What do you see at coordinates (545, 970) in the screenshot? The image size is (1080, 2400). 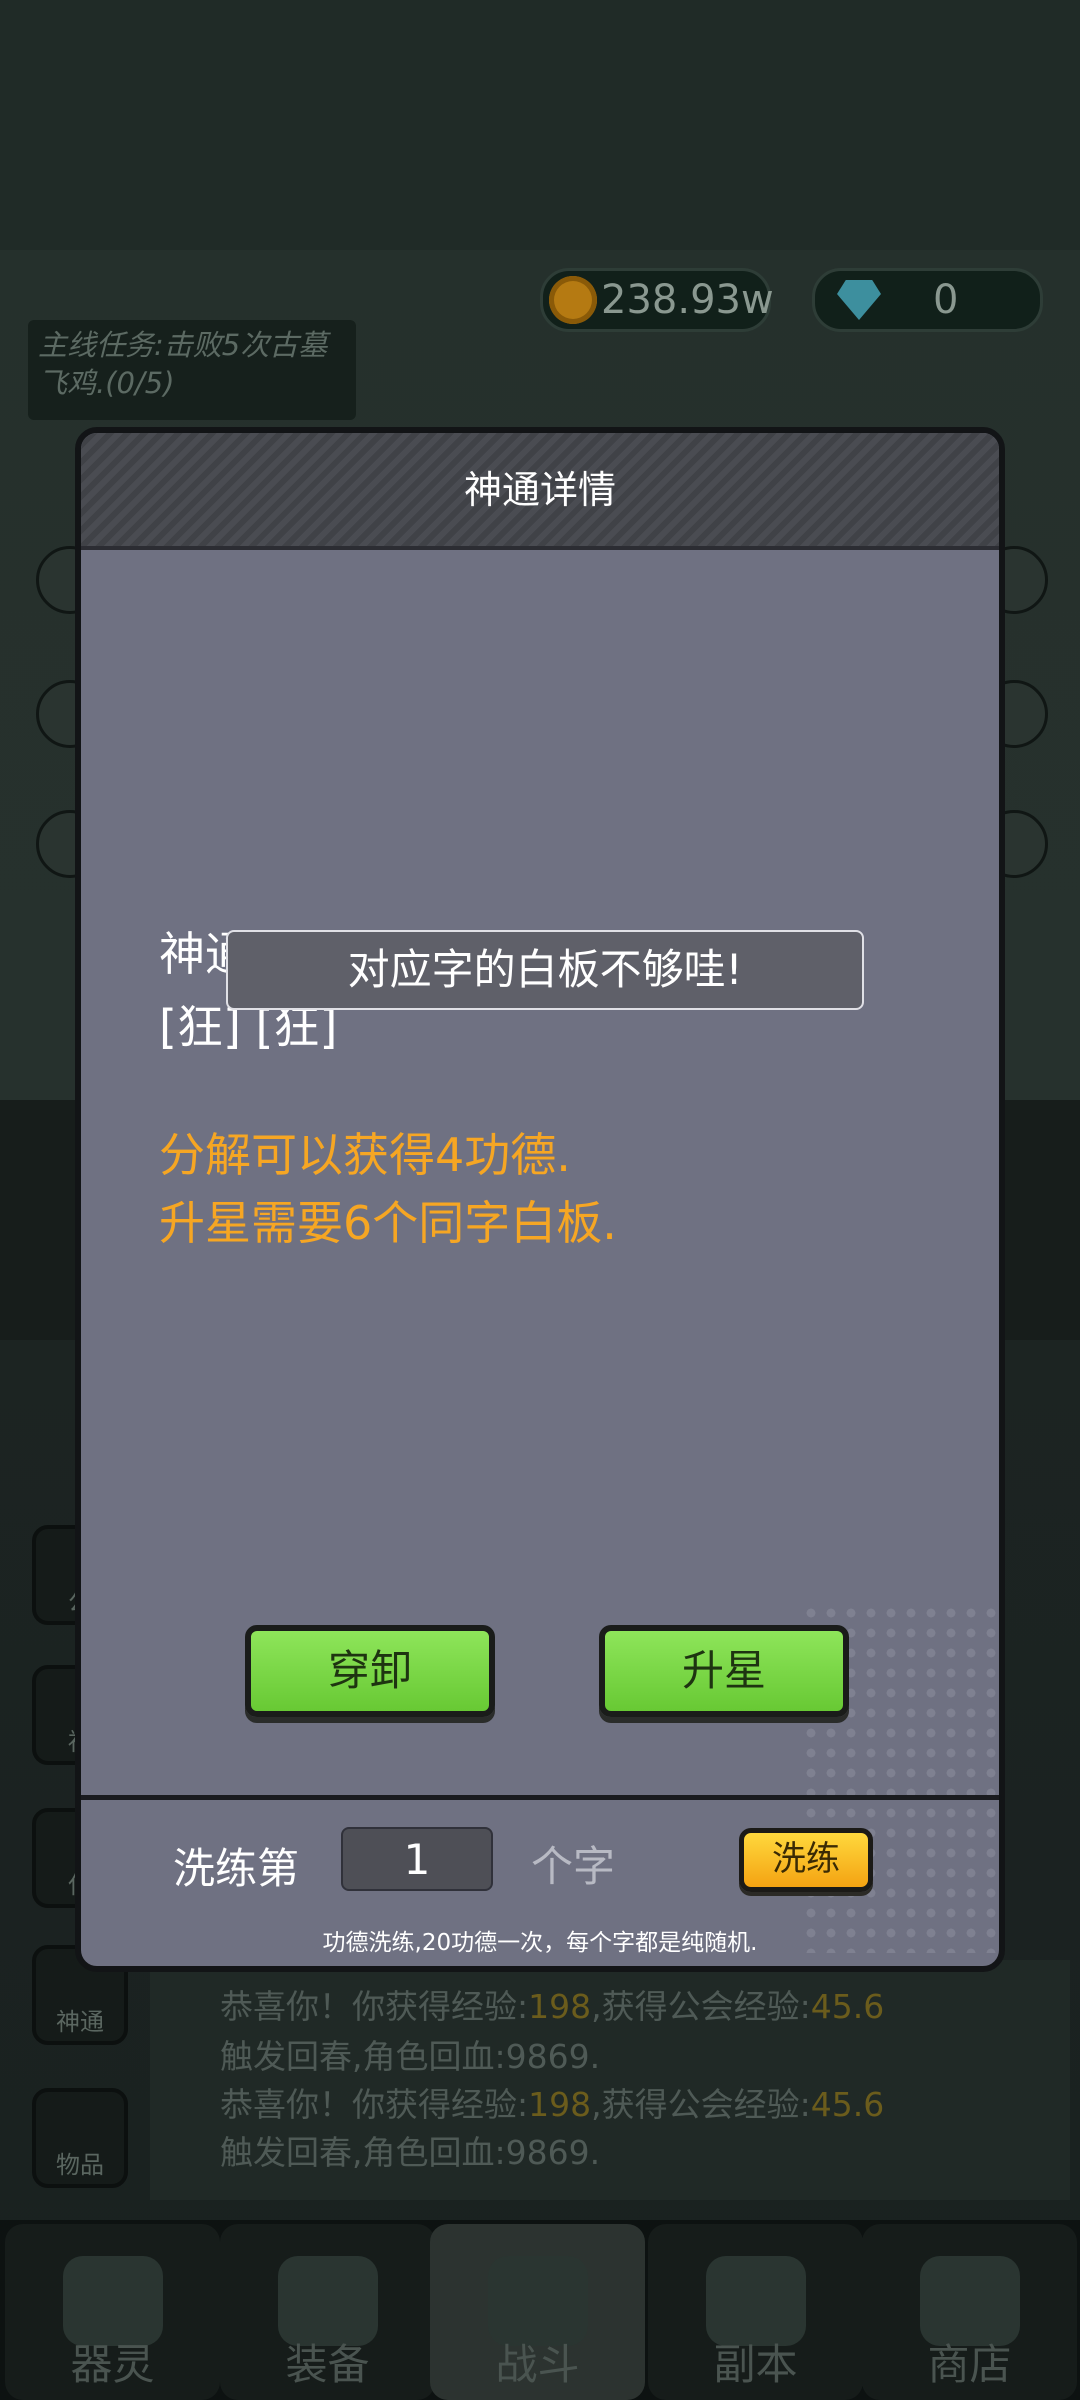 I see `toast-message: 对应字的白板不够哇!` at bounding box center [545, 970].